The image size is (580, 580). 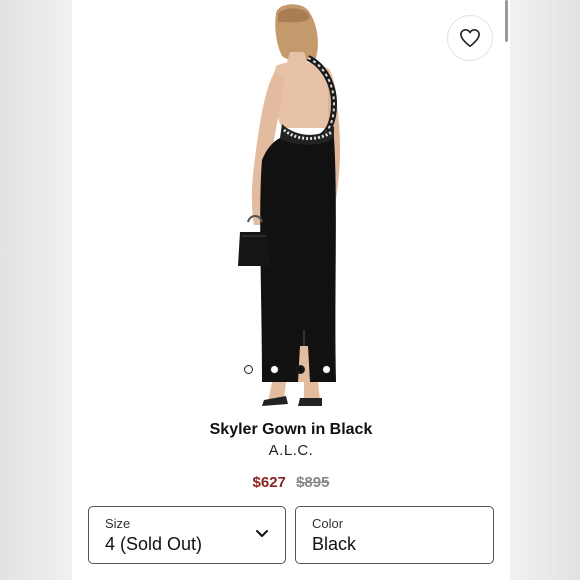 What do you see at coordinates (300, 369) in the screenshot?
I see `gallery-dot-active` at bounding box center [300, 369].